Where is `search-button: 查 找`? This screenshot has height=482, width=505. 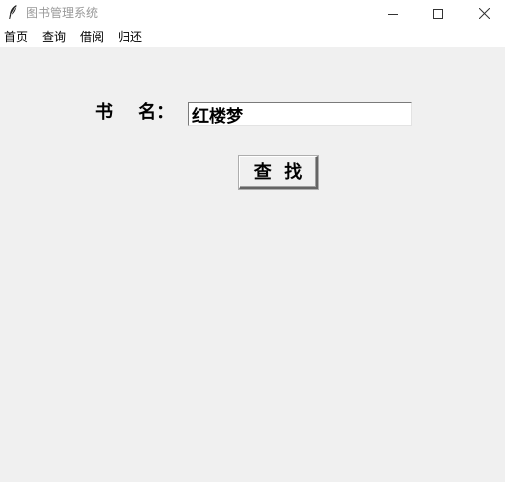
search-button: 查 找 is located at coordinates (278, 172).